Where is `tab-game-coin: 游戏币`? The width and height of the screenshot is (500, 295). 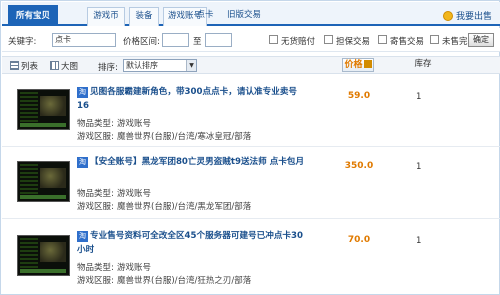 tab-game-coin: 游戏币 is located at coordinates (106, 16).